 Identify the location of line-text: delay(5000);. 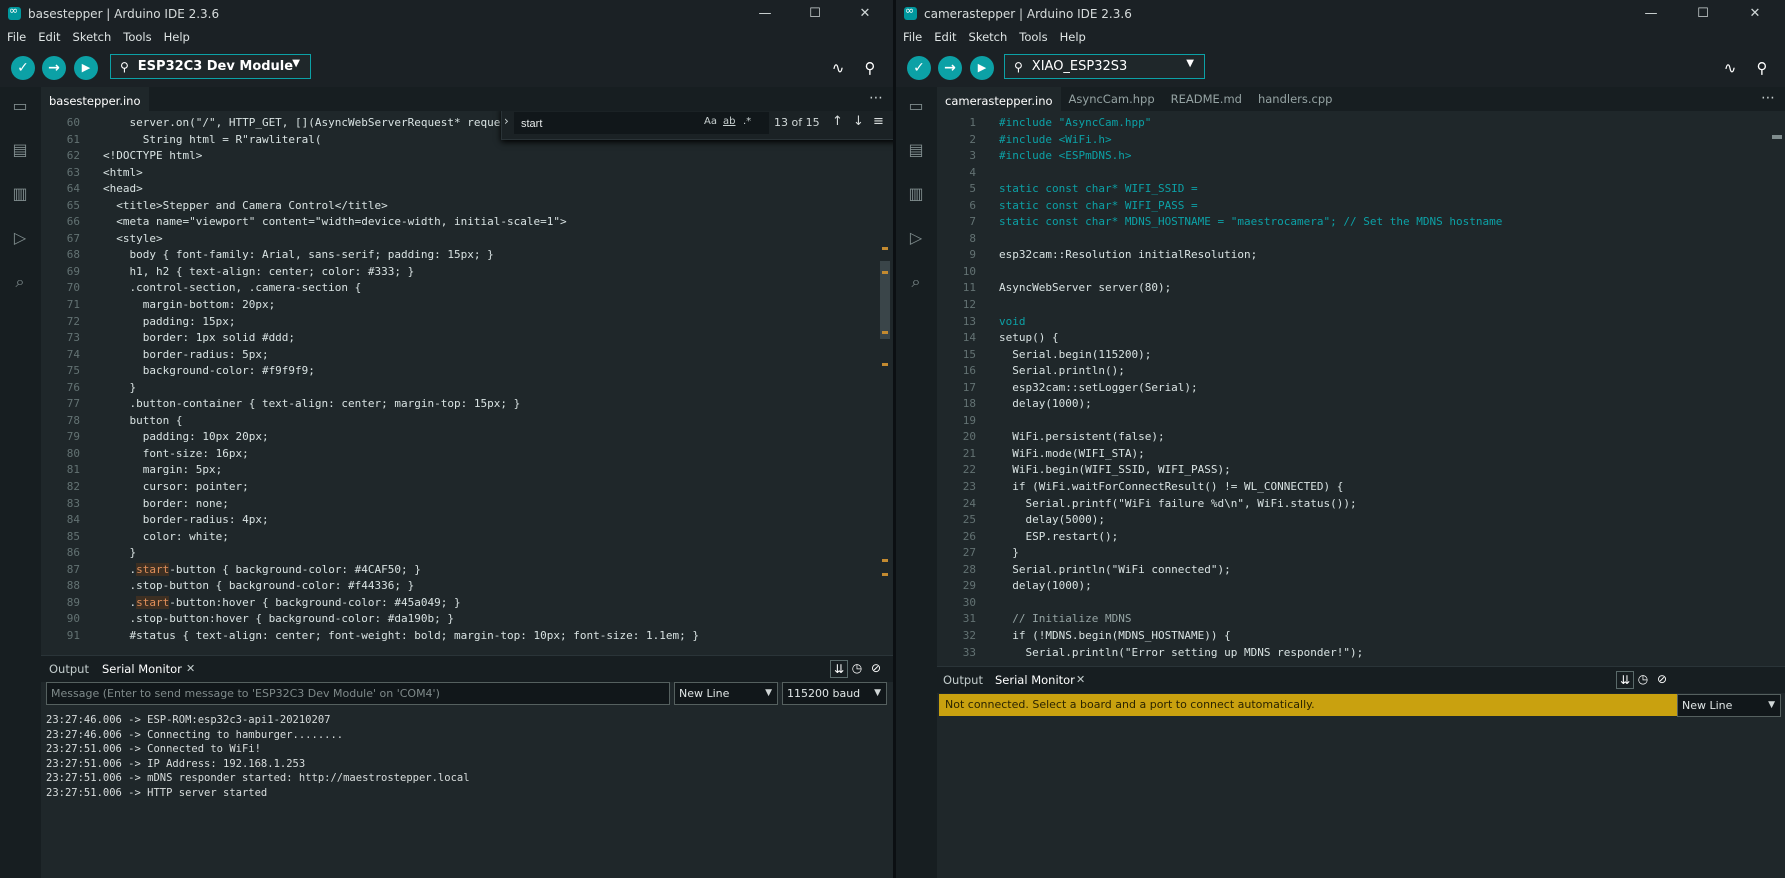
(1052, 520).